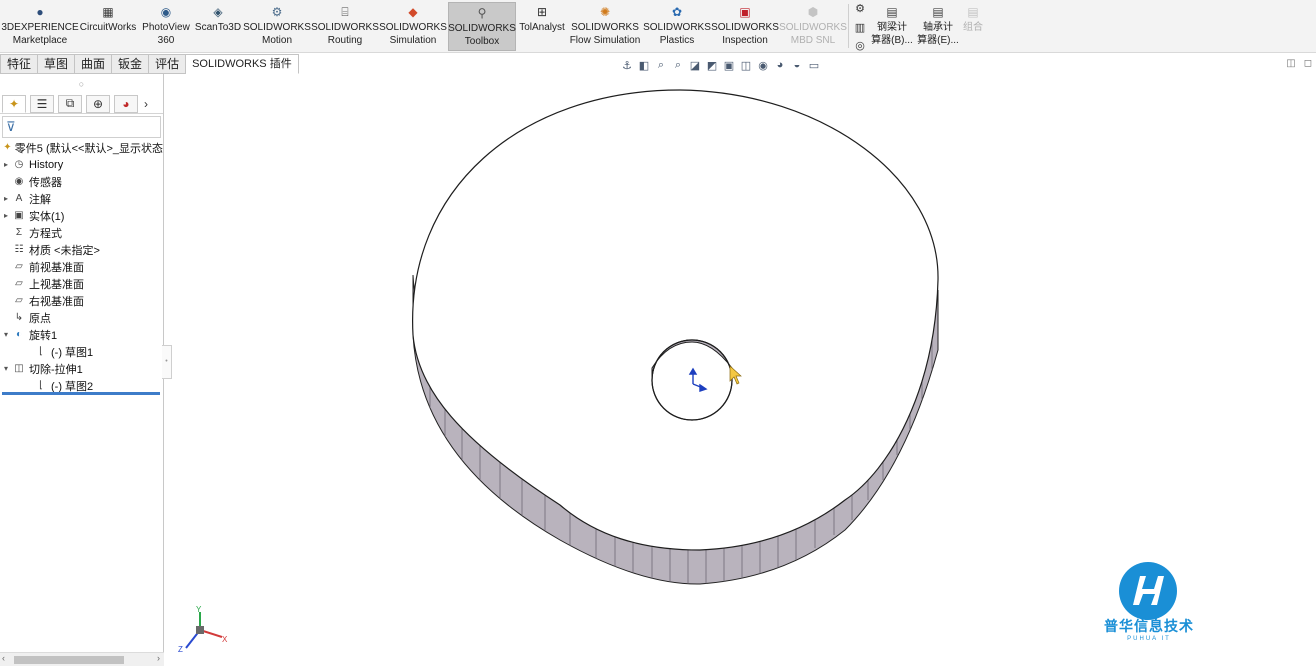  What do you see at coordinates (780, 65) in the screenshot?
I see `edit-appearance-icon: ◕` at bounding box center [780, 65].